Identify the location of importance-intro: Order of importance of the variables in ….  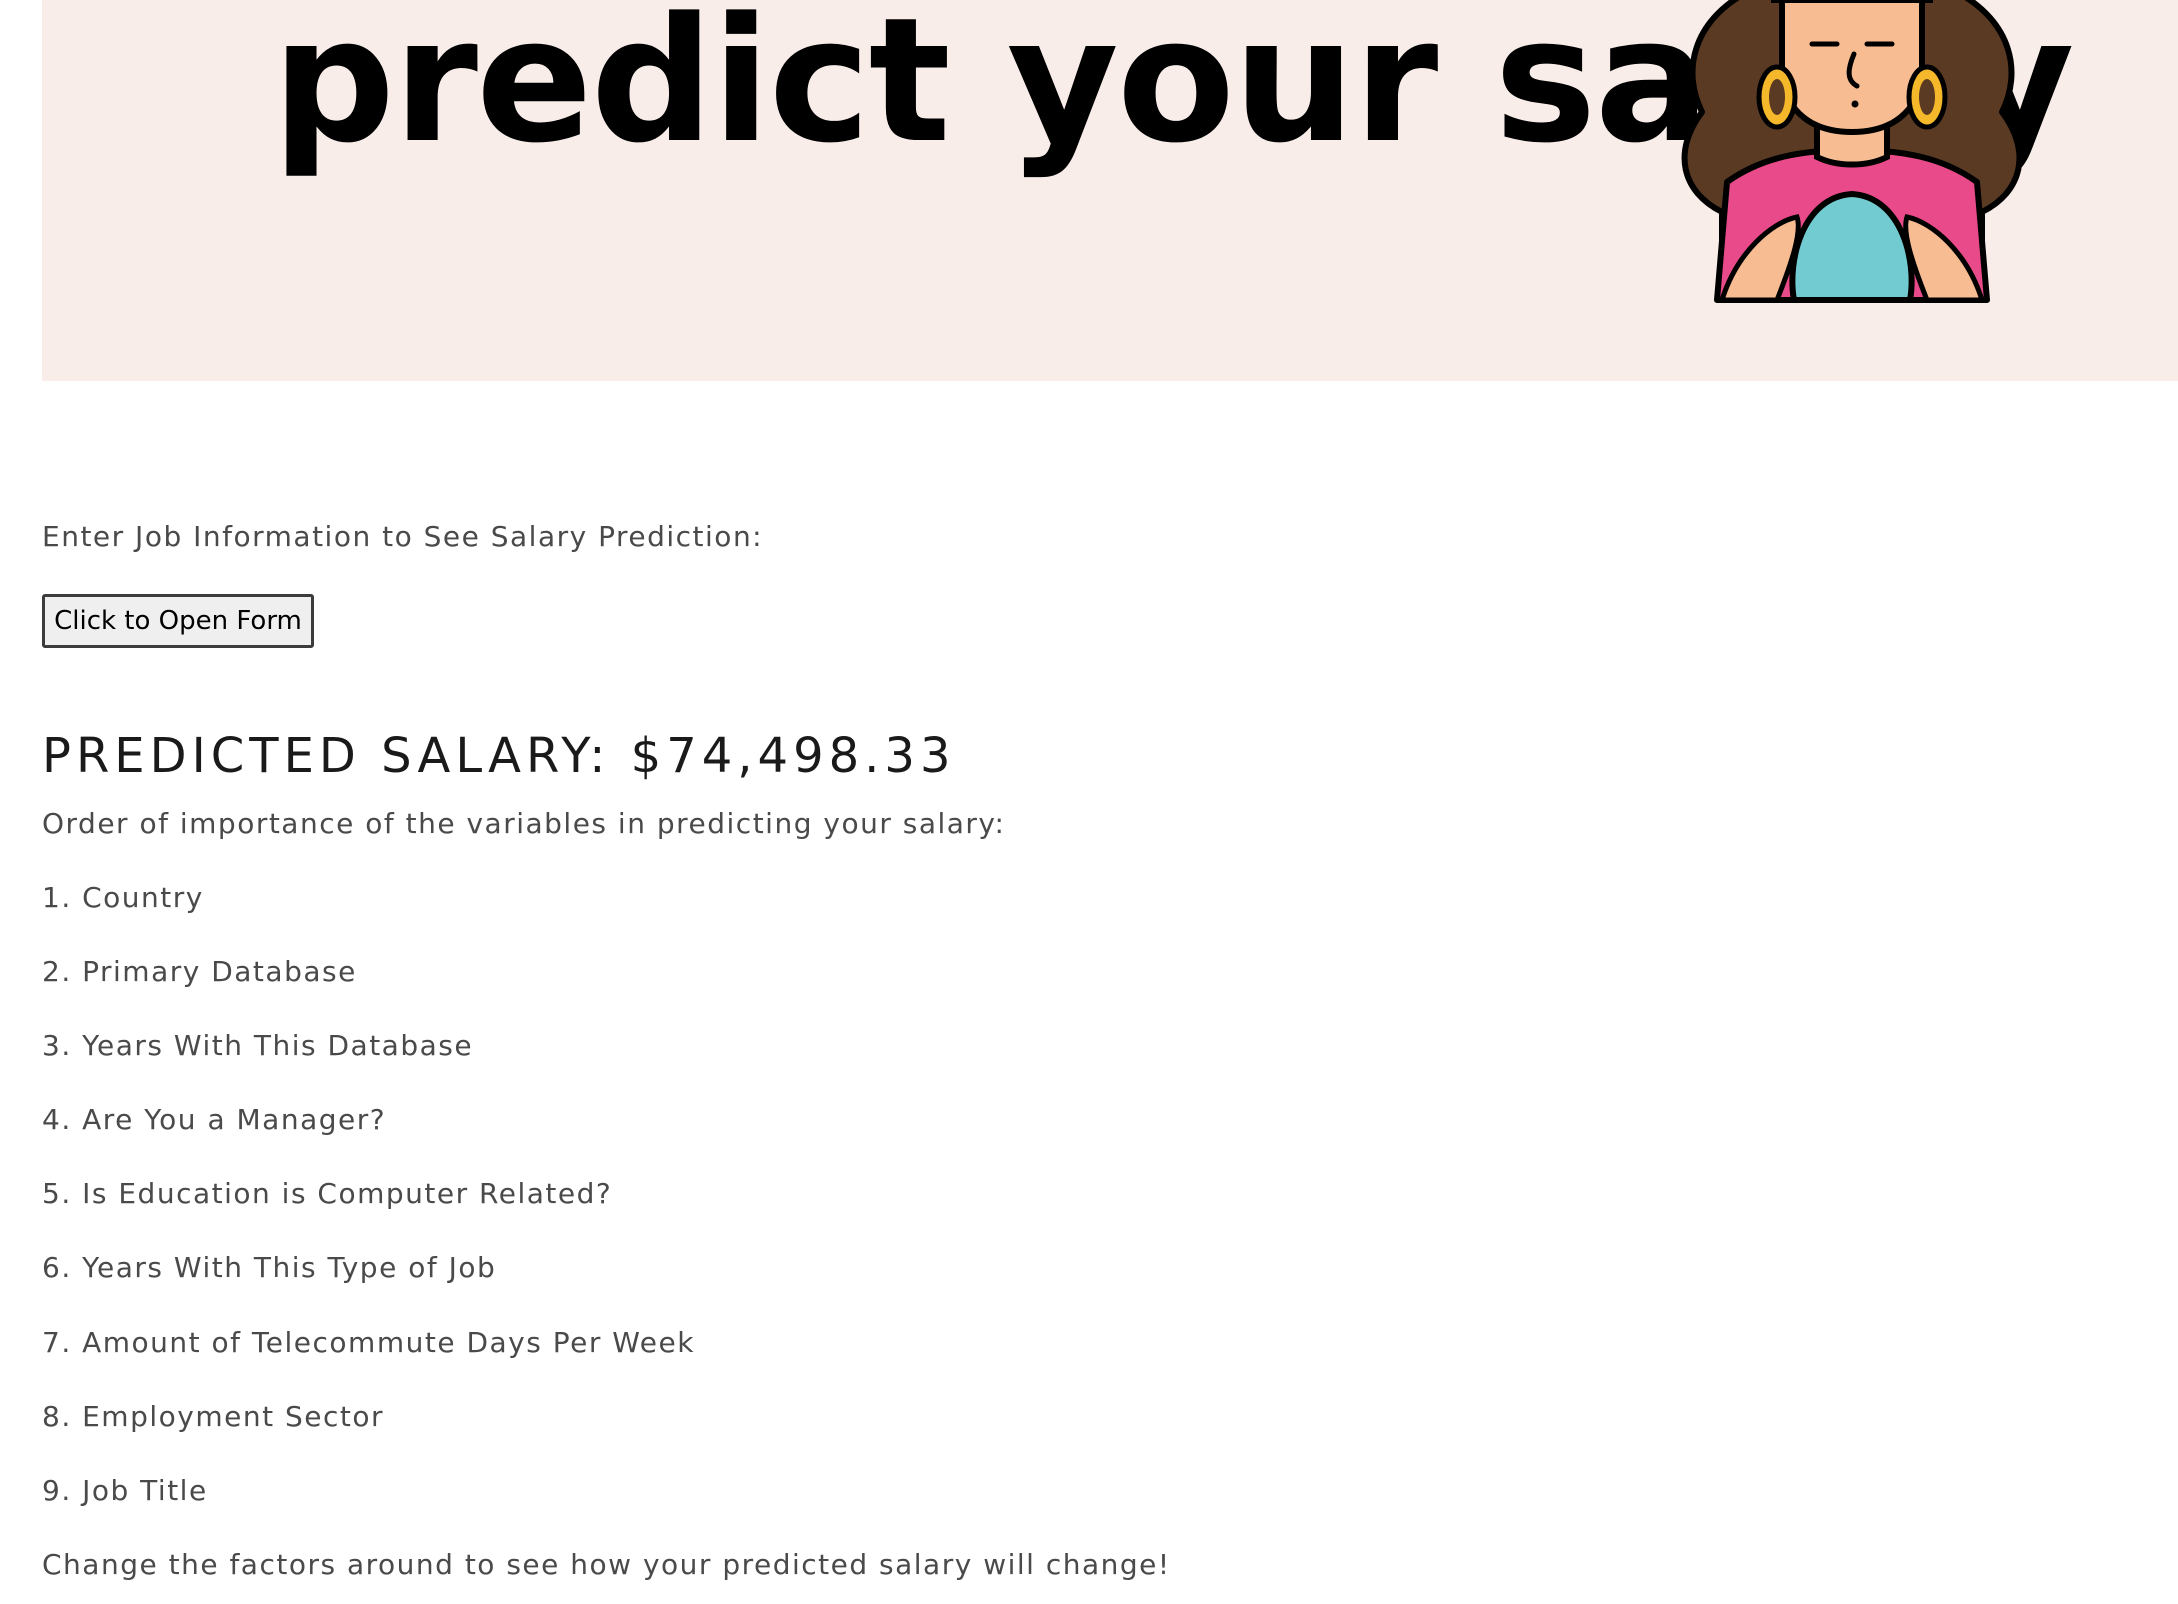
(524, 823).